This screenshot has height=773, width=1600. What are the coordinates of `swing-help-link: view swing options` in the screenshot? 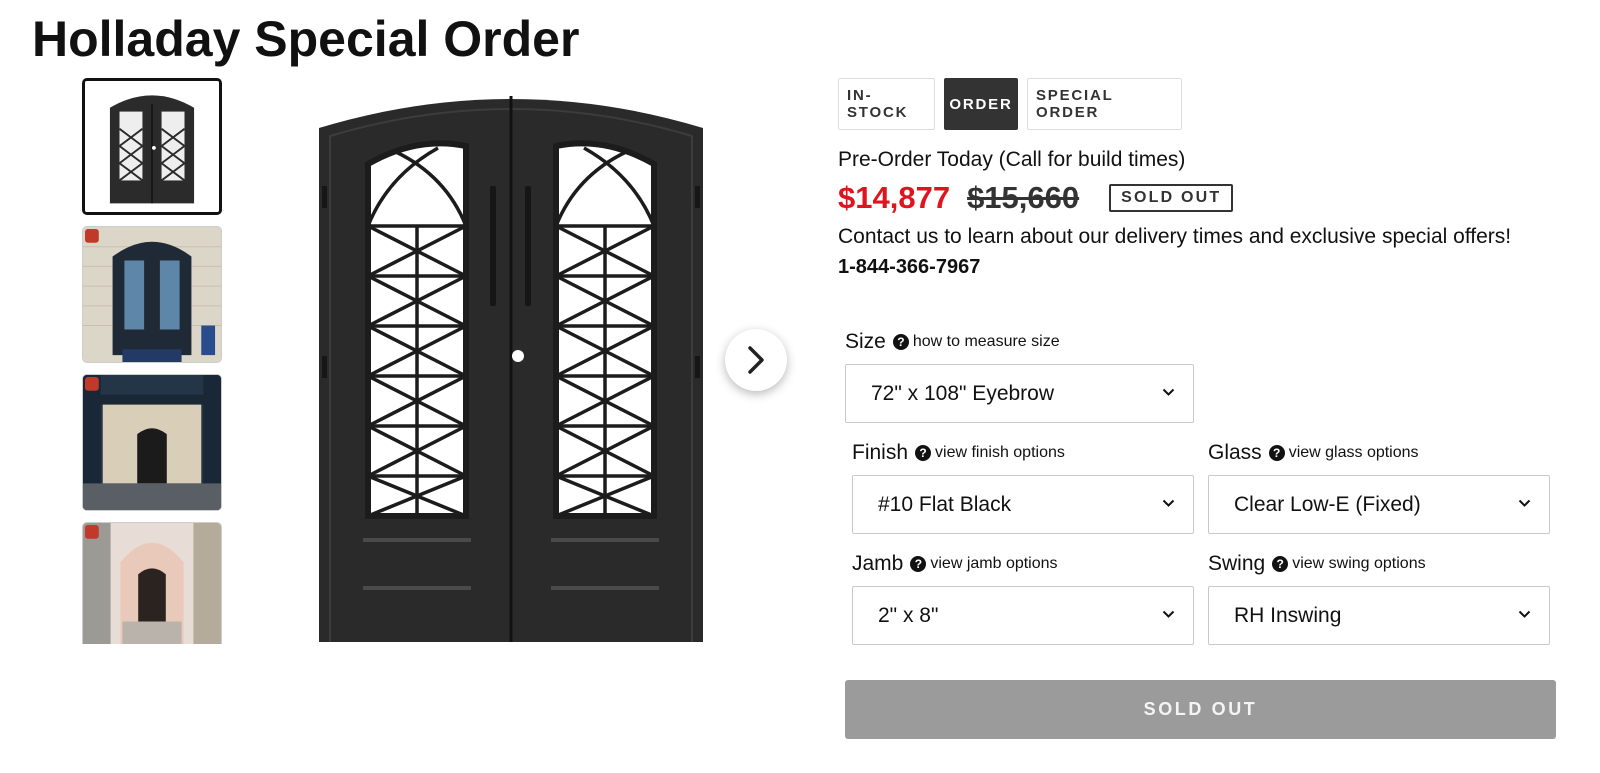 It's located at (1358, 564).